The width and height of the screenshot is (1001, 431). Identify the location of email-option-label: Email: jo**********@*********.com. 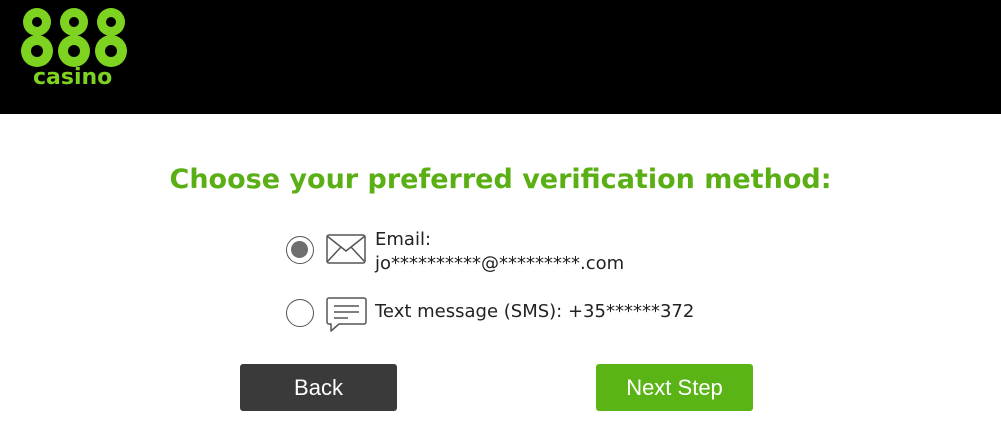
(499, 252).